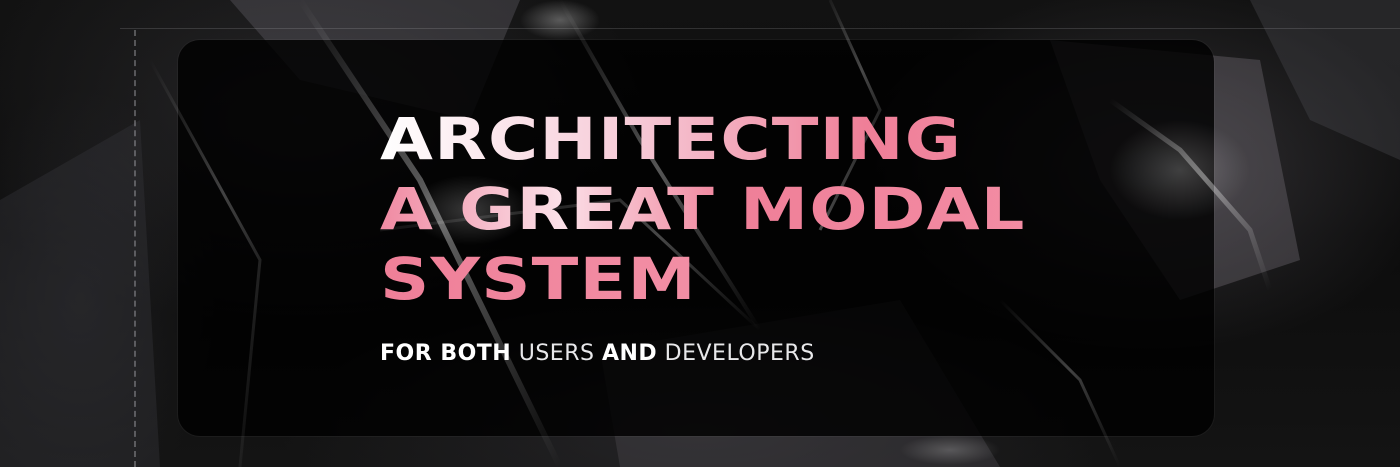  I want to click on subtitle-users: USERS, so click(556, 353).